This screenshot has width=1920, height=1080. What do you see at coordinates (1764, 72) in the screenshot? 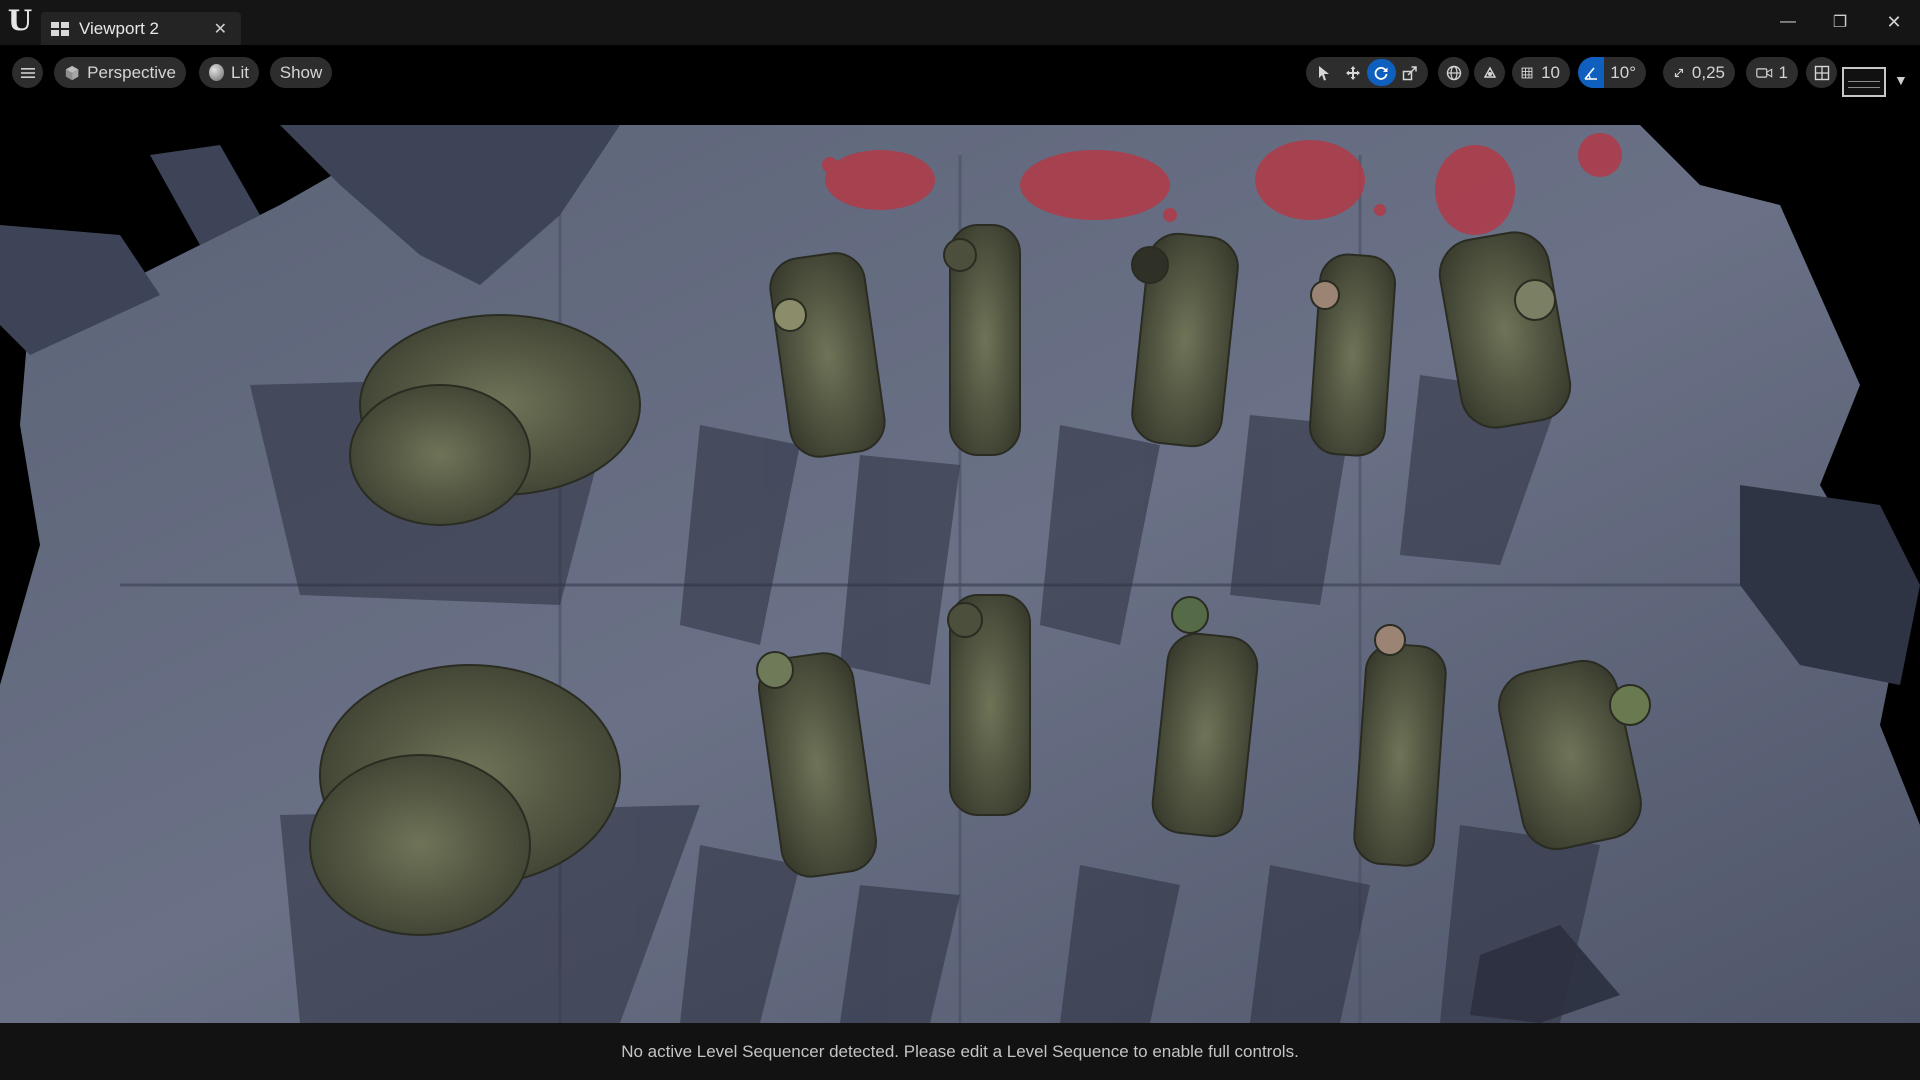
I see `camera-icon` at bounding box center [1764, 72].